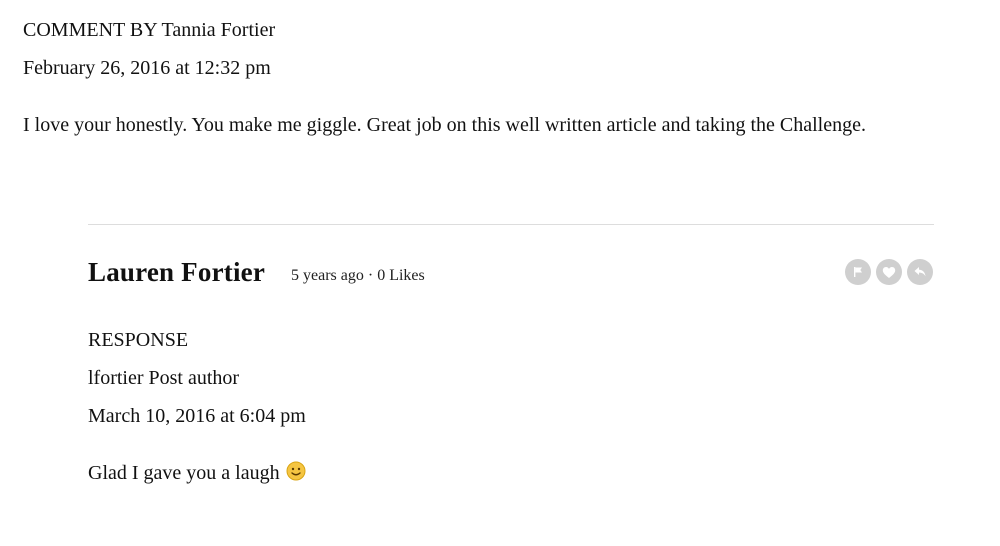  What do you see at coordinates (197, 416) in the screenshot?
I see `reply-date: March 10, 2016 at 6:04 pm` at bounding box center [197, 416].